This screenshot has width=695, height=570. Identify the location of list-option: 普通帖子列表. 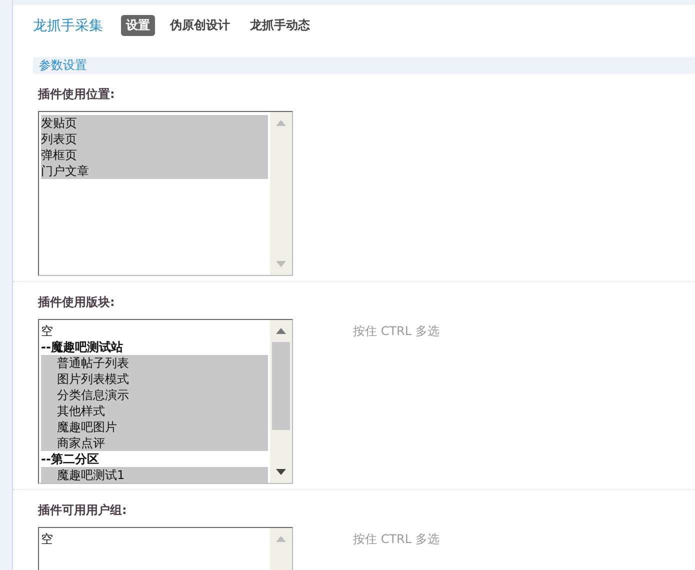
(154, 363).